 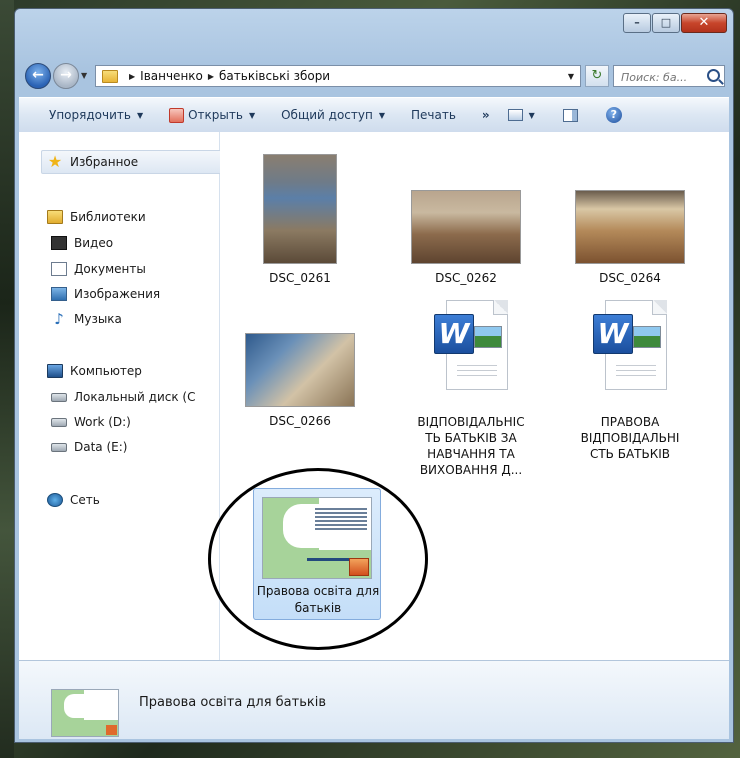 I want to click on close-button: ✕, so click(x=704, y=23).